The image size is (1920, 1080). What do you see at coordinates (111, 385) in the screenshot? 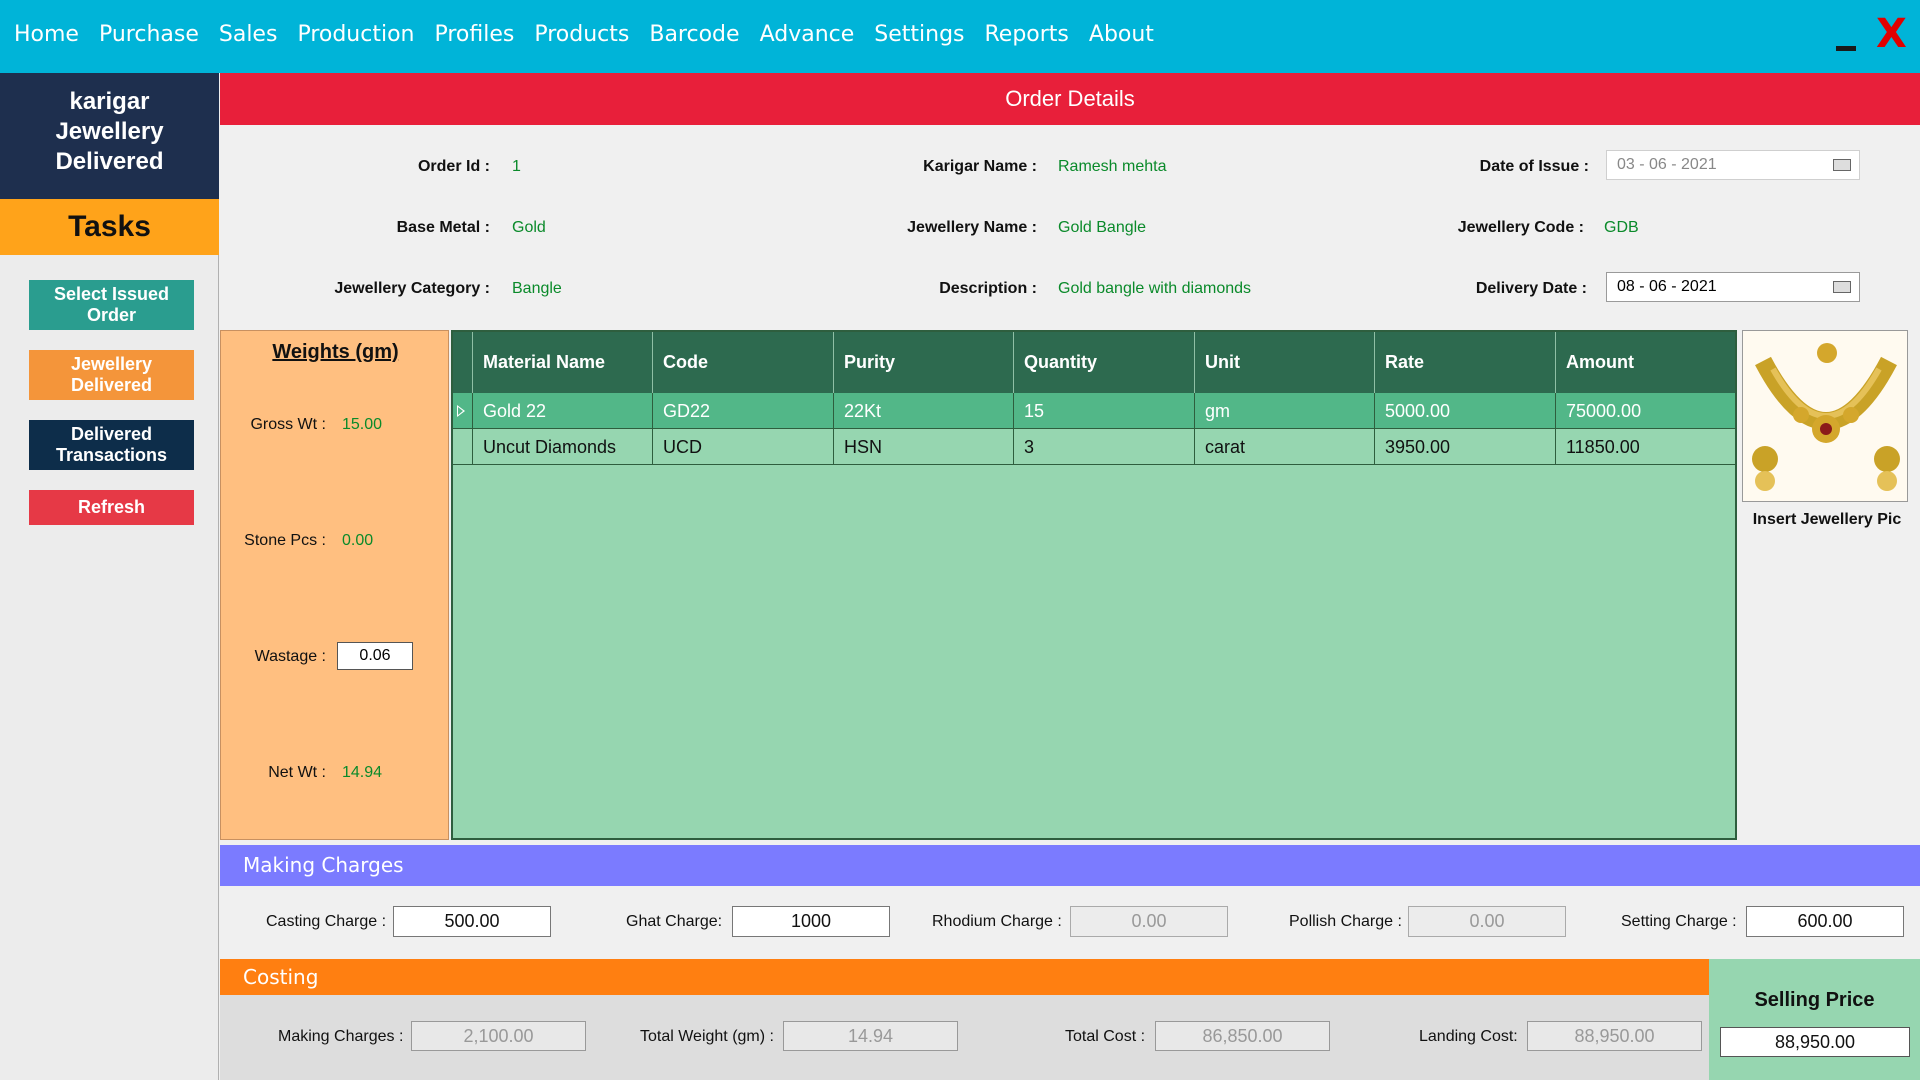
I see `jewellery-delivered-label-2: Delivered` at bounding box center [111, 385].